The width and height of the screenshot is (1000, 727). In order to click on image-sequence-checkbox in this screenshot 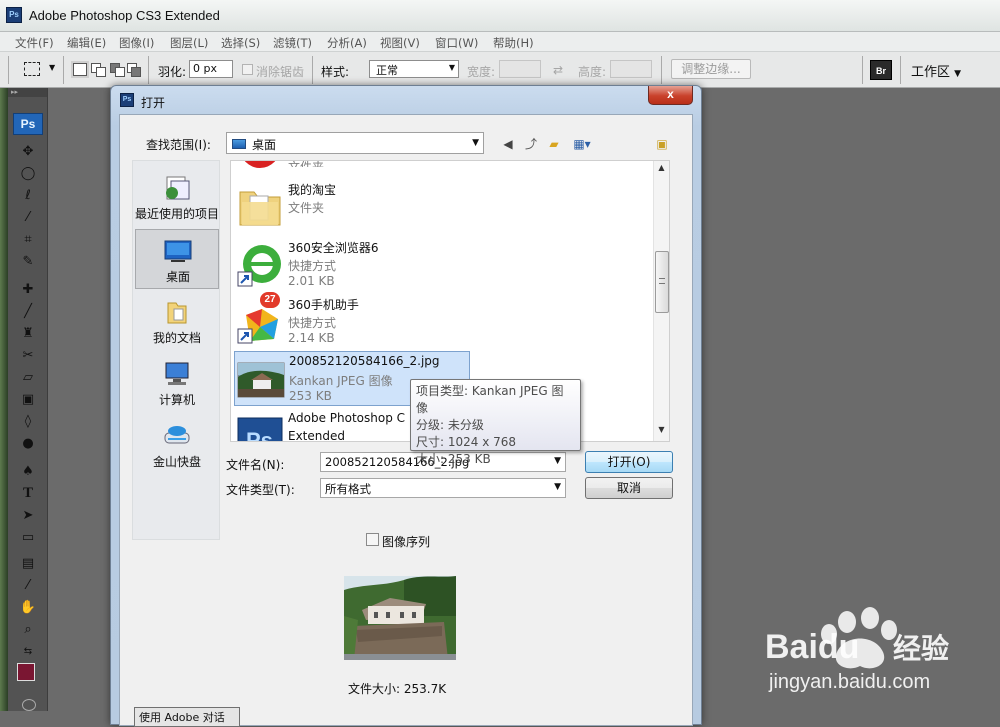, I will do `click(372, 539)`.